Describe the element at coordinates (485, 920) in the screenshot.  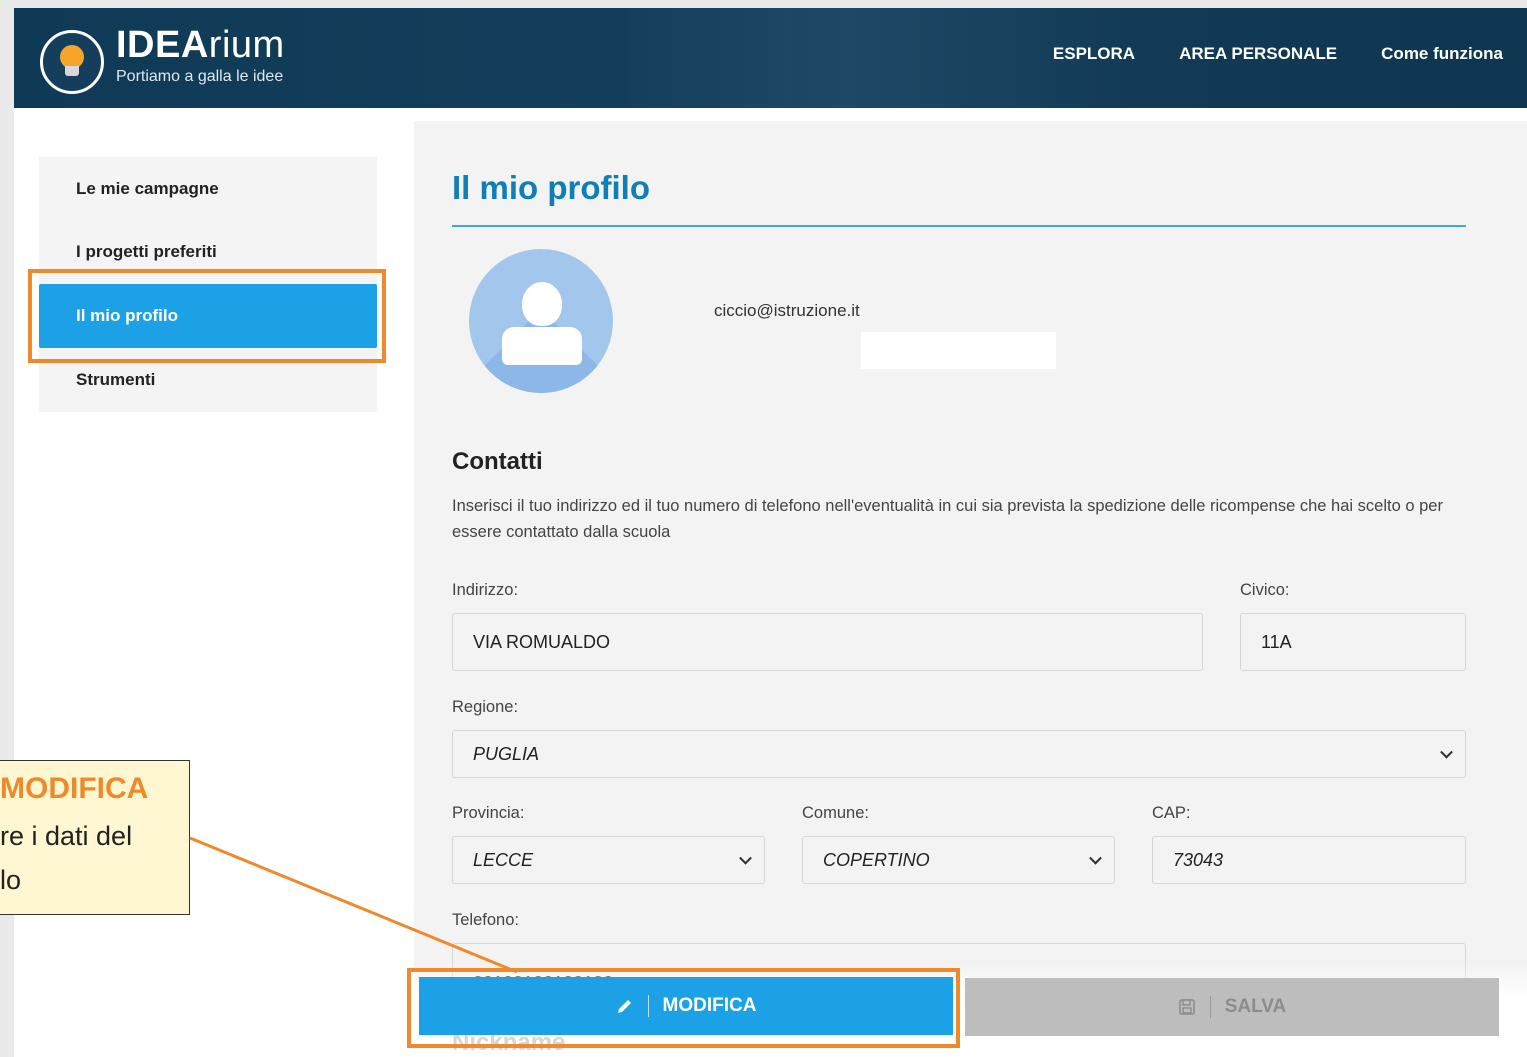
I see `telefono-label: Telefono:` at that location.